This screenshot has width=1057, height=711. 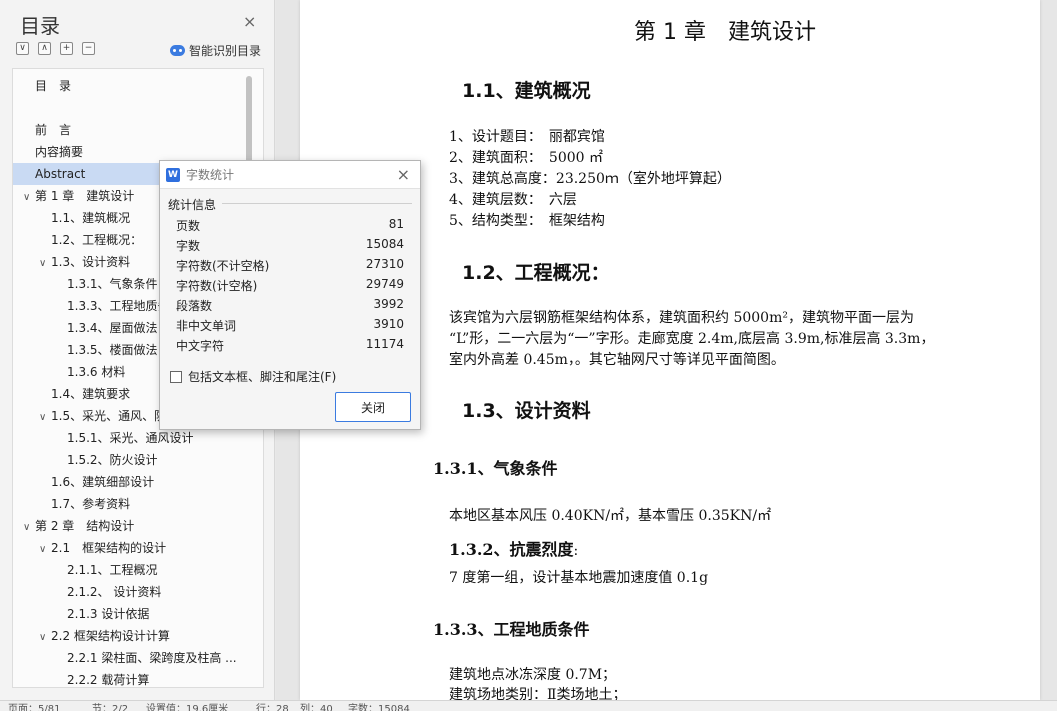 What do you see at coordinates (210, 175) in the screenshot?
I see `dialog-title: 字数统计` at bounding box center [210, 175].